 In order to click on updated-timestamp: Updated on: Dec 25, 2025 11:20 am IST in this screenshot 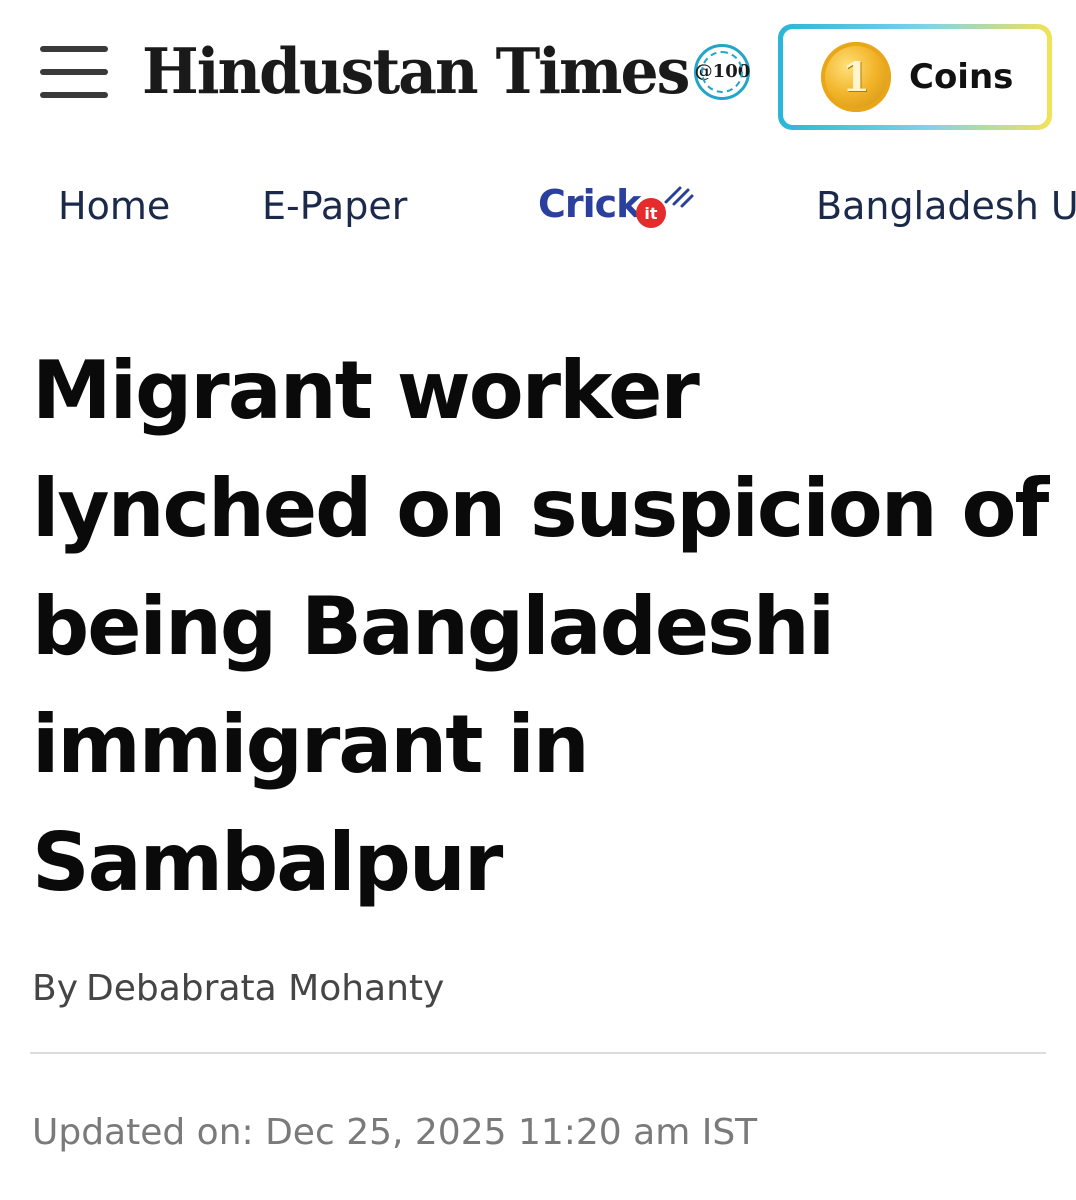, I will do `click(395, 1132)`.